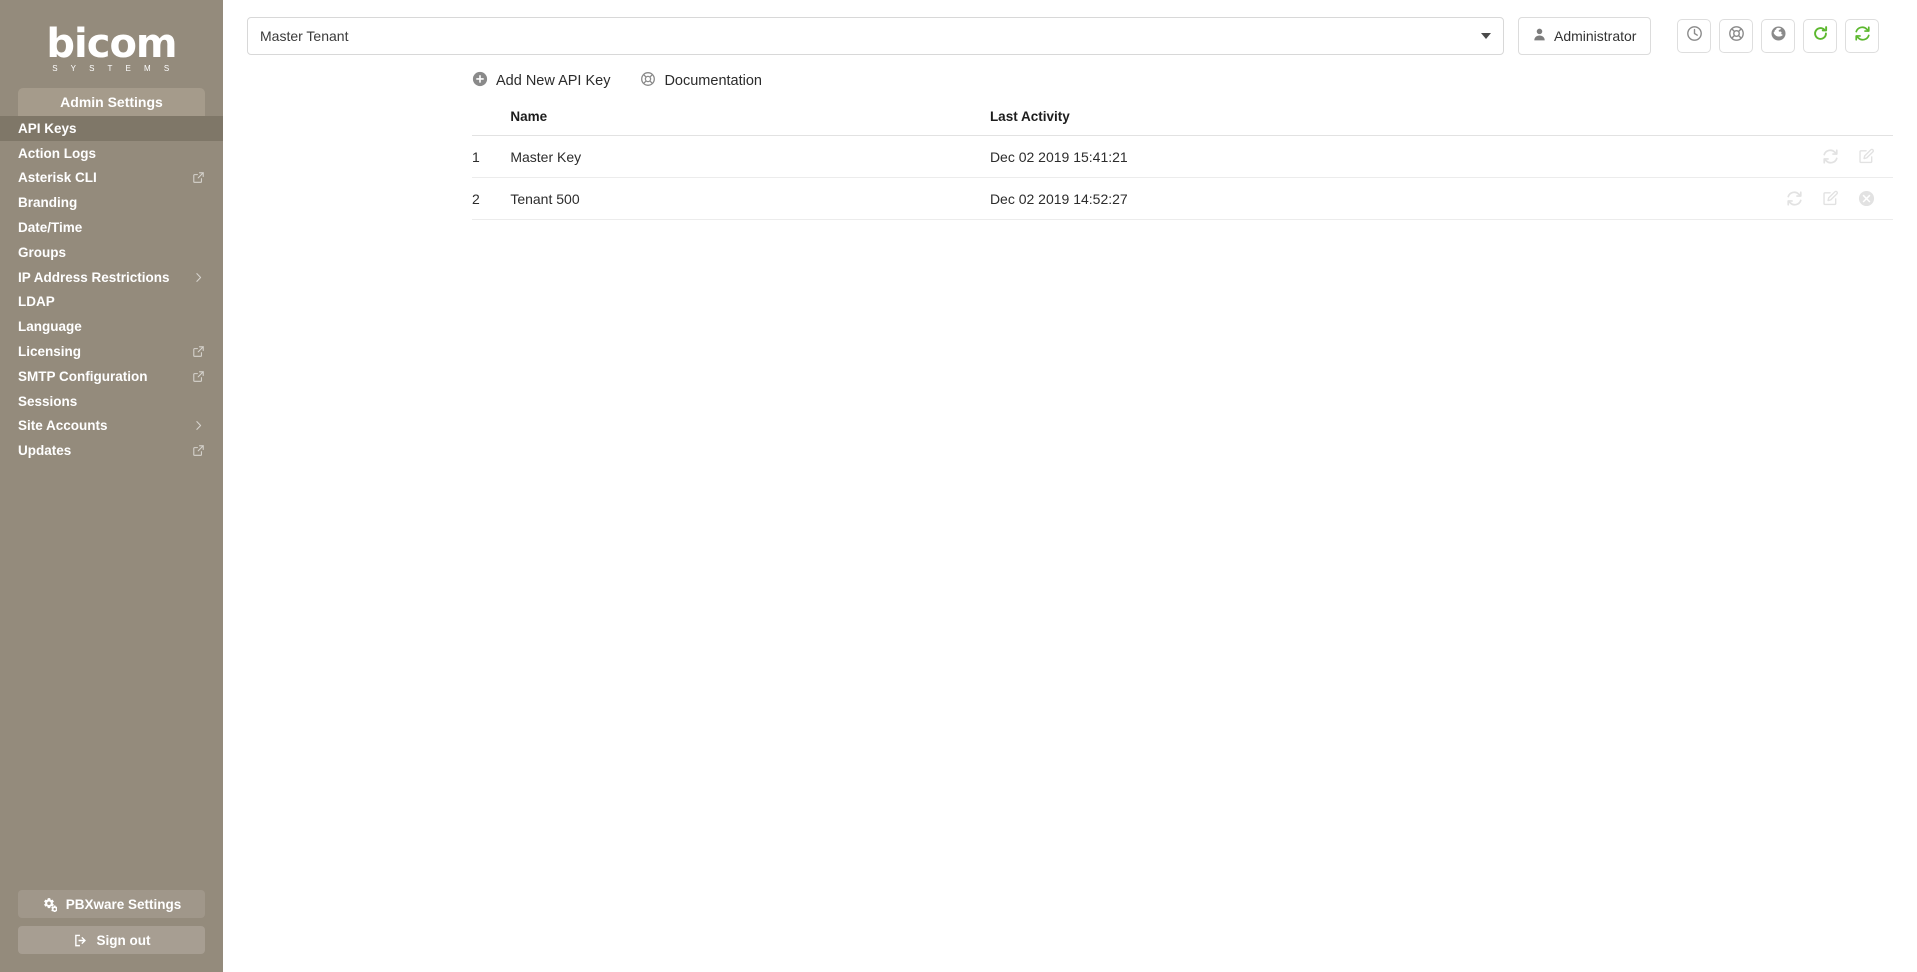 The height and width of the screenshot is (972, 1917). Describe the element at coordinates (750, 156) in the screenshot. I see `row-name: Master Key` at that location.